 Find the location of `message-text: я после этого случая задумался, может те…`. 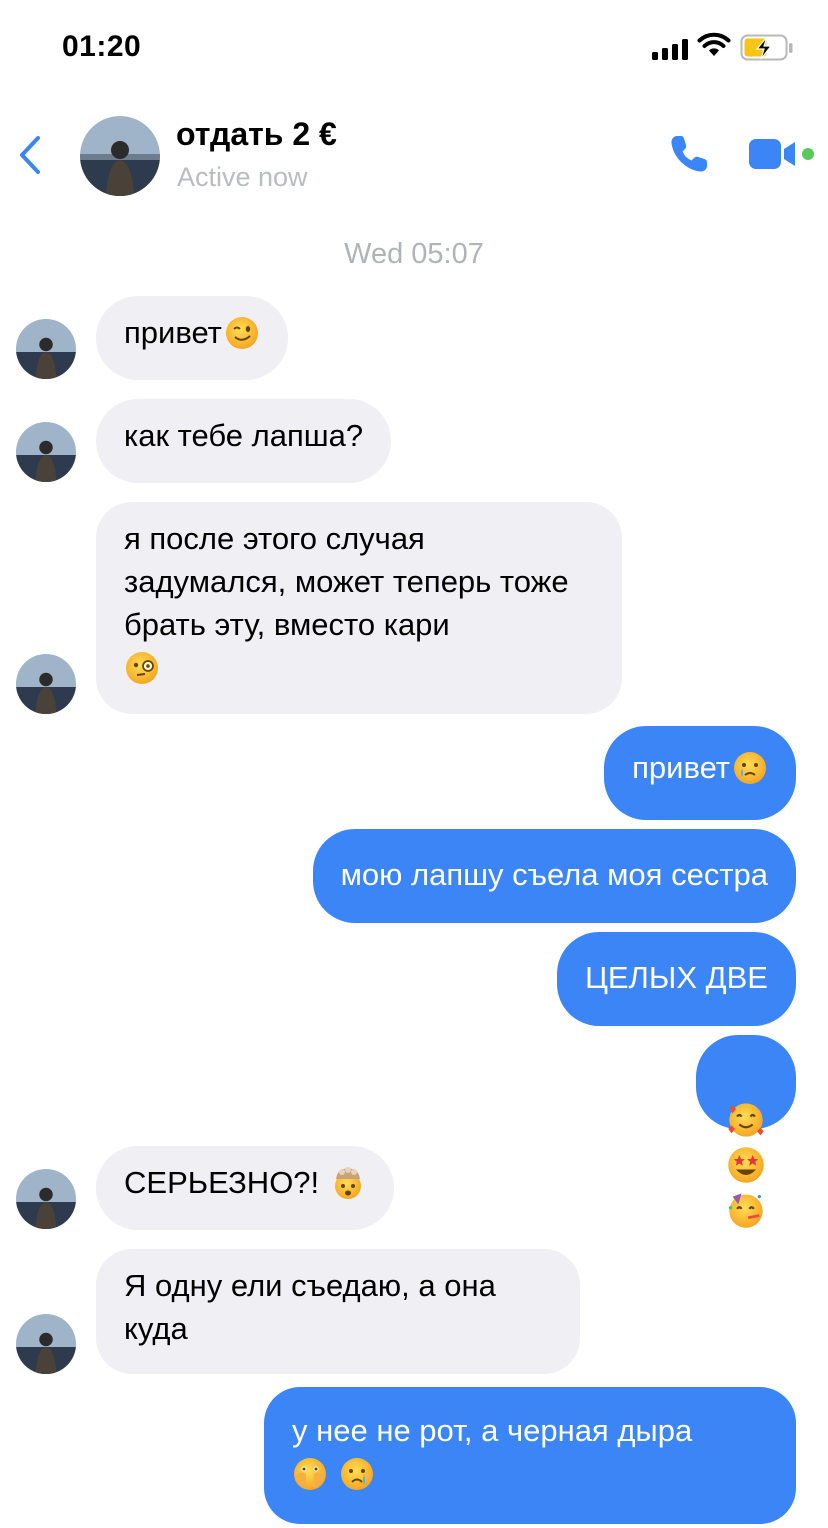

message-text: я после этого случая задумался, может те… is located at coordinates (346, 581).